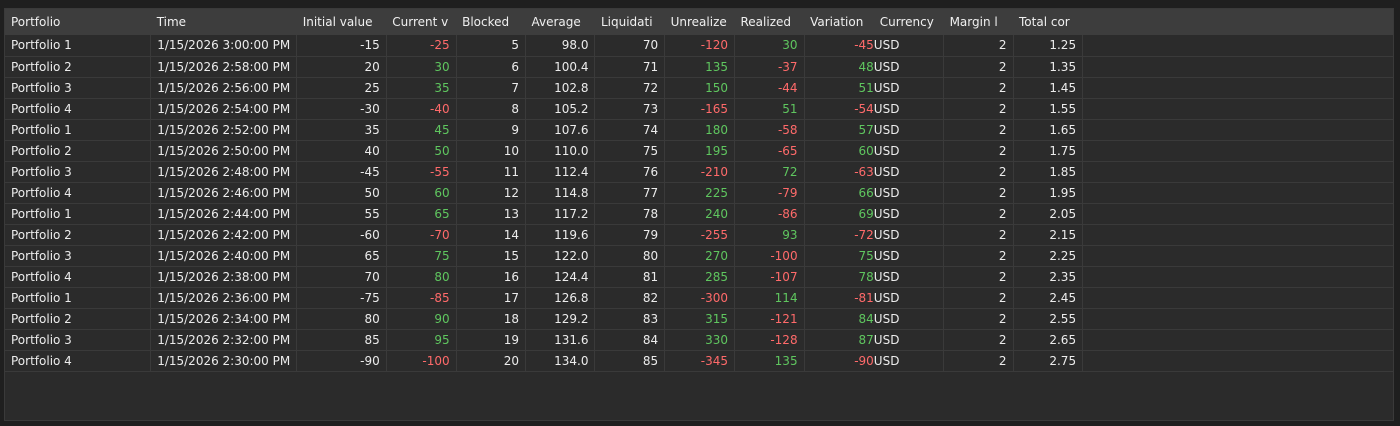 The height and width of the screenshot is (426, 1400). Describe the element at coordinates (224, 109) in the screenshot. I see `time-cell: 1/15/2026 2:54:00 PM` at that location.